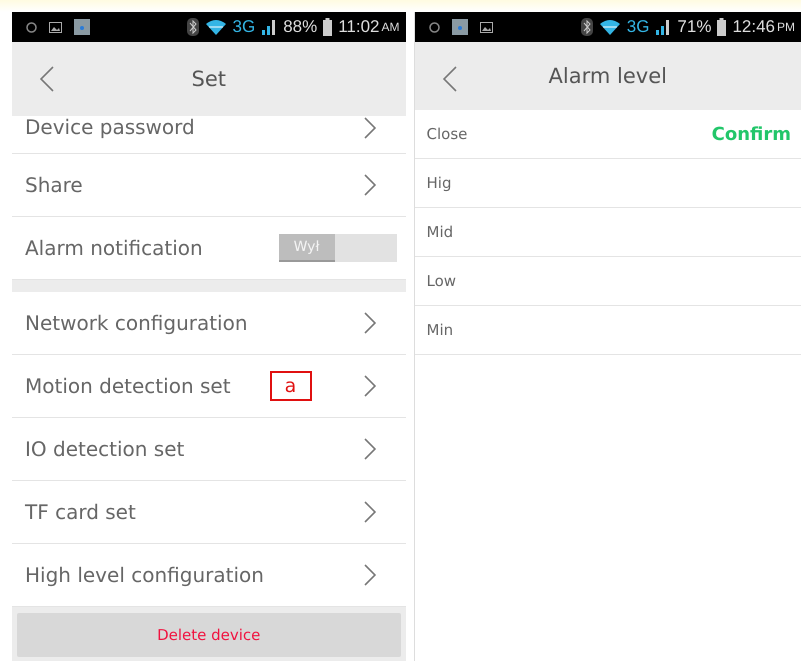  What do you see at coordinates (607, 76) in the screenshot?
I see `screen-title: Alarm level` at bounding box center [607, 76].